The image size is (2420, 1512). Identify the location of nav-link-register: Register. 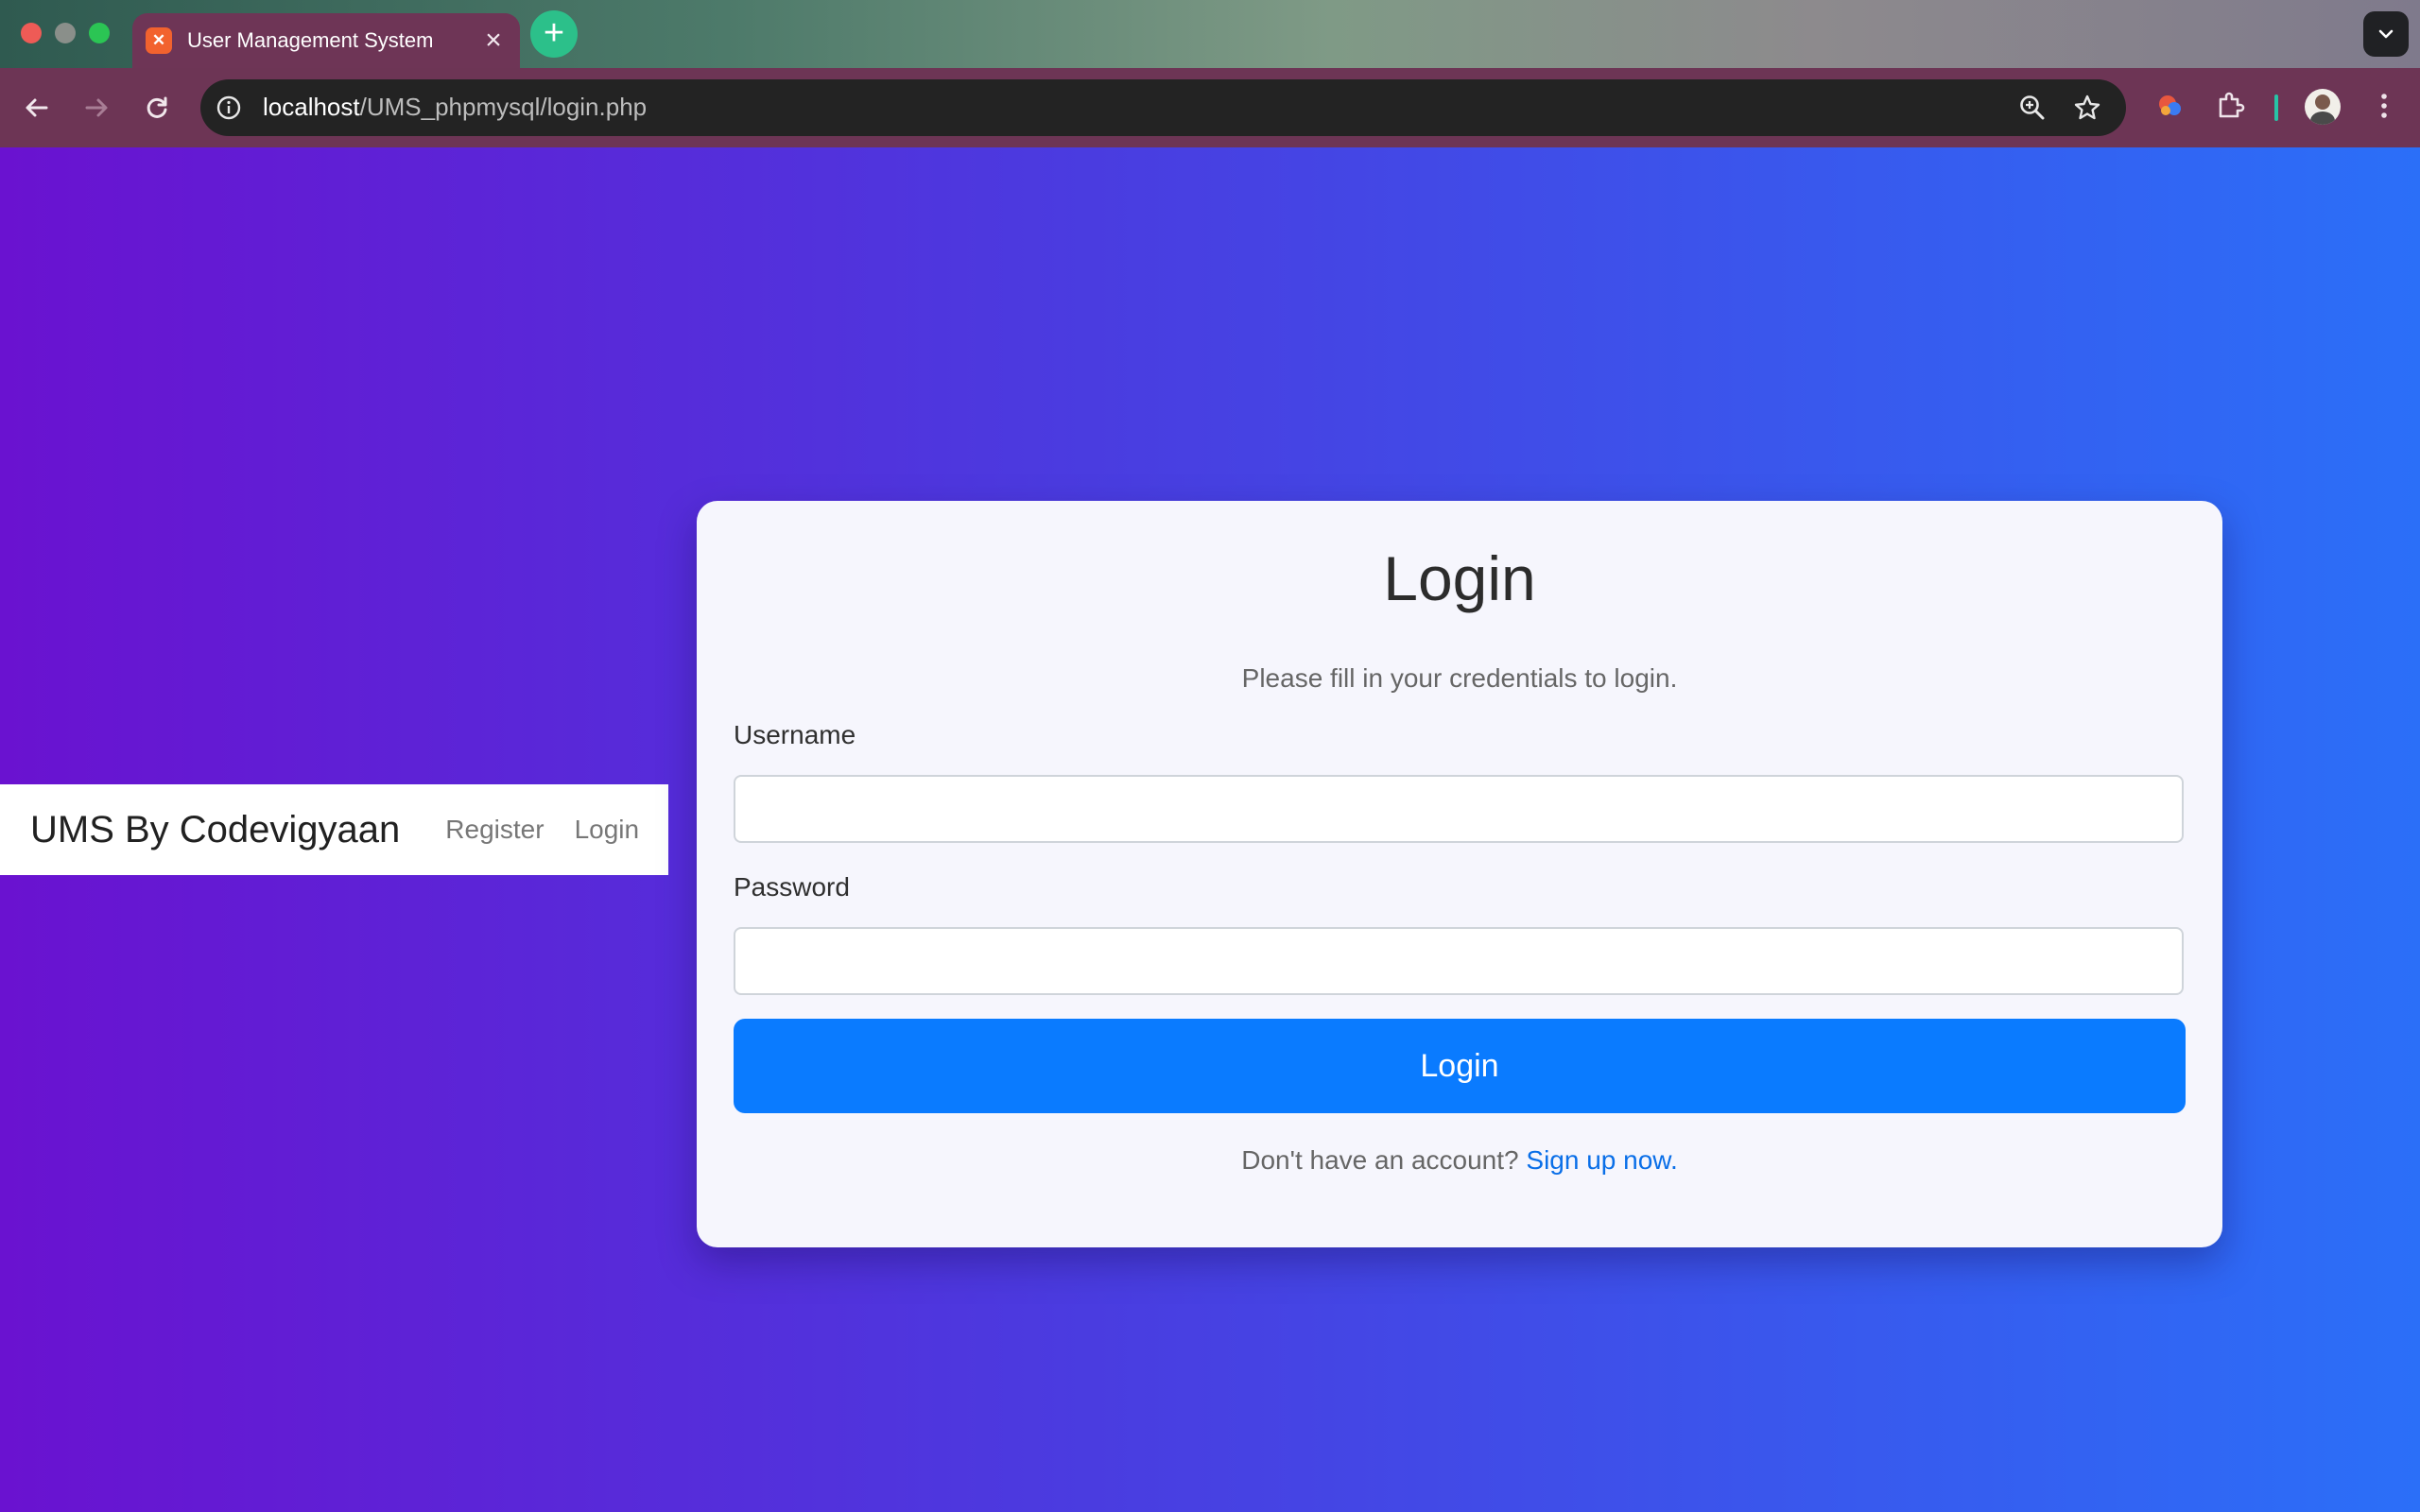
(494, 830).